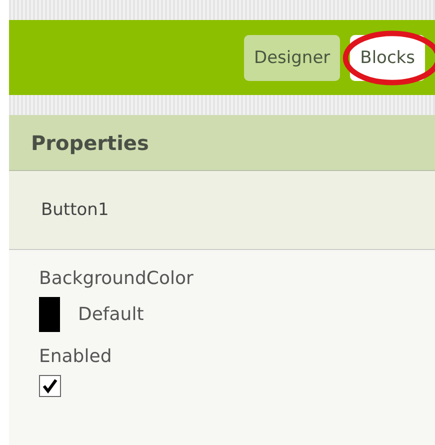 The image size is (435, 445). Describe the element at coordinates (75, 210) in the screenshot. I see `component-name: Button1` at that location.